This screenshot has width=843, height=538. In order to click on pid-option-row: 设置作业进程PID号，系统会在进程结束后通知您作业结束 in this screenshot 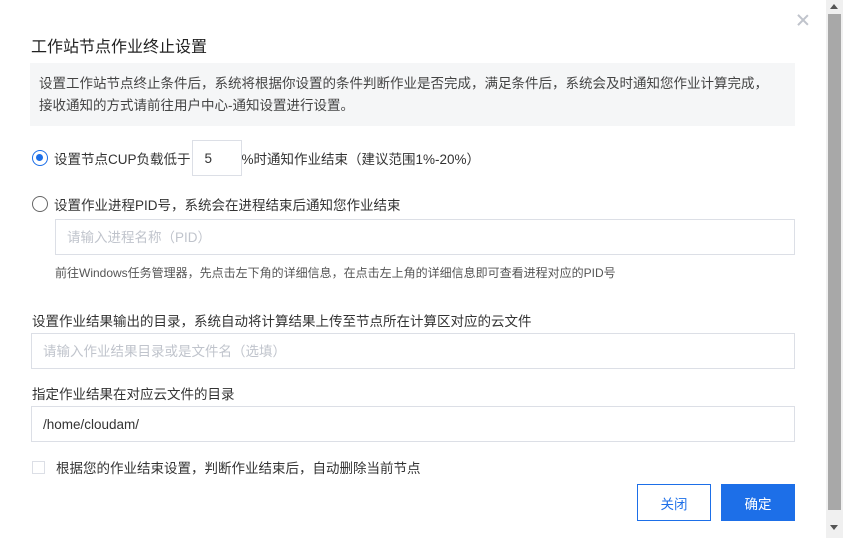, I will do `click(216, 204)`.